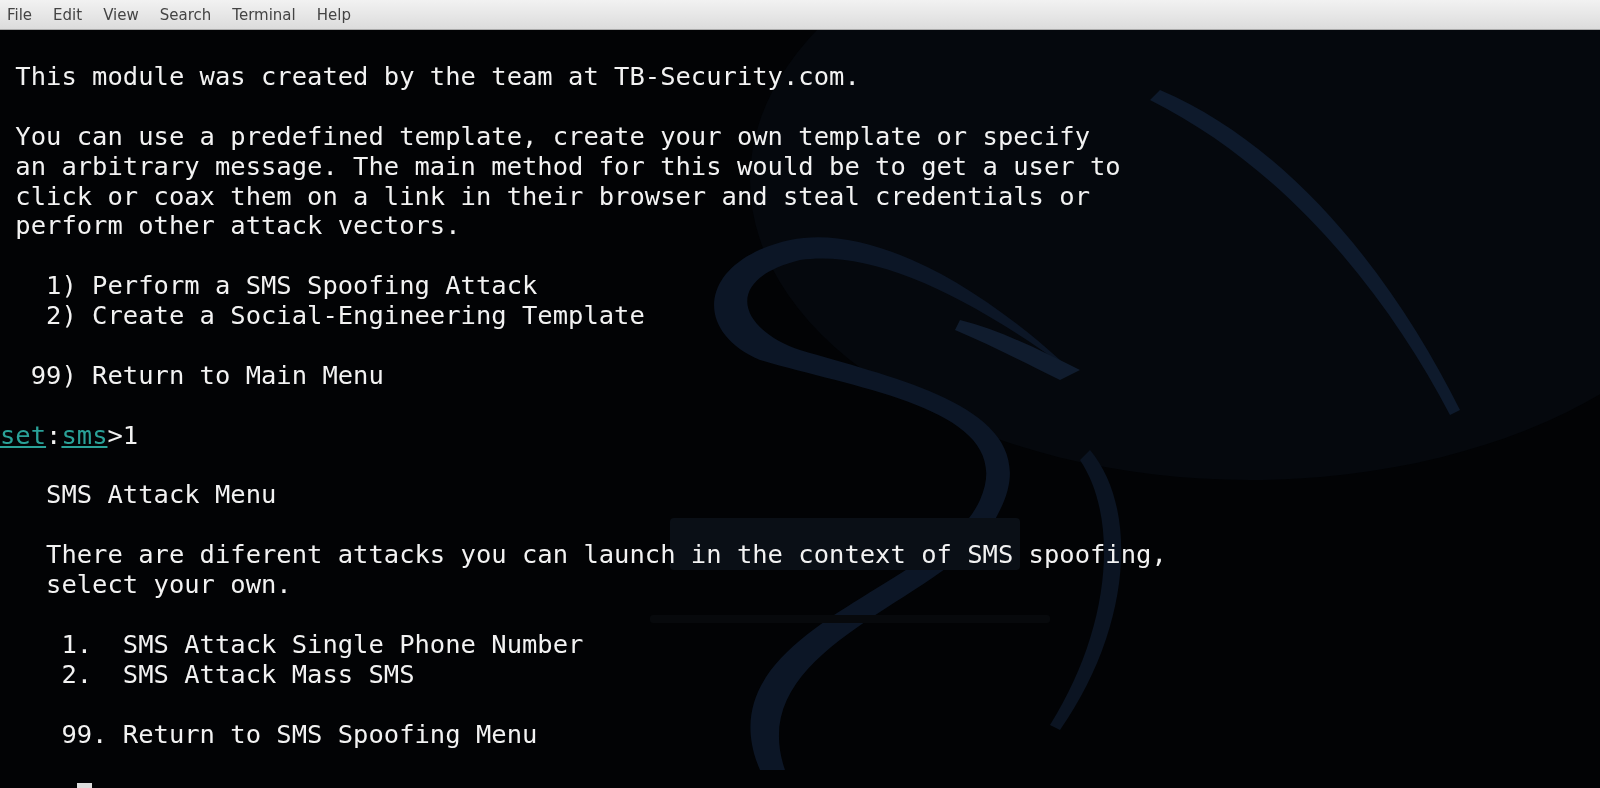 This screenshot has height=788, width=1600. What do you see at coordinates (168, 584) in the screenshot?
I see `output-line: select your own.` at bounding box center [168, 584].